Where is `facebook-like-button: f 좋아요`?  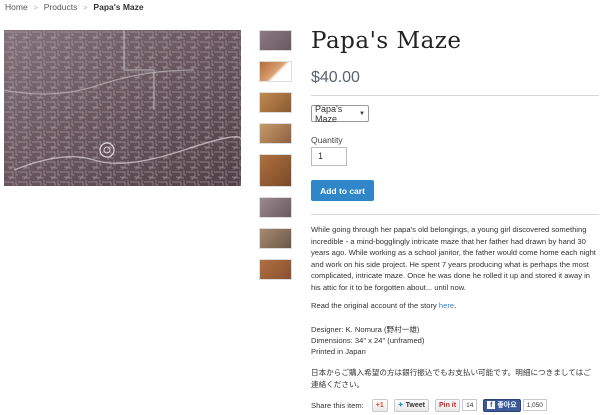 facebook-like-button: f 좋아요 is located at coordinates (502, 405).